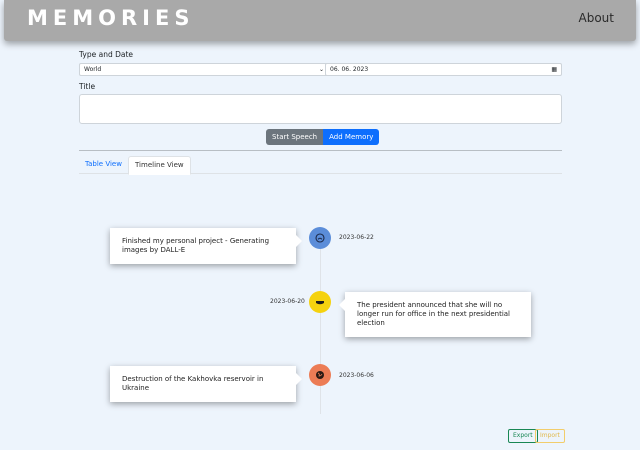 Image resolution: width=640 pixels, height=450 pixels. I want to click on timeline-date: 2023-06-22, so click(356, 237).